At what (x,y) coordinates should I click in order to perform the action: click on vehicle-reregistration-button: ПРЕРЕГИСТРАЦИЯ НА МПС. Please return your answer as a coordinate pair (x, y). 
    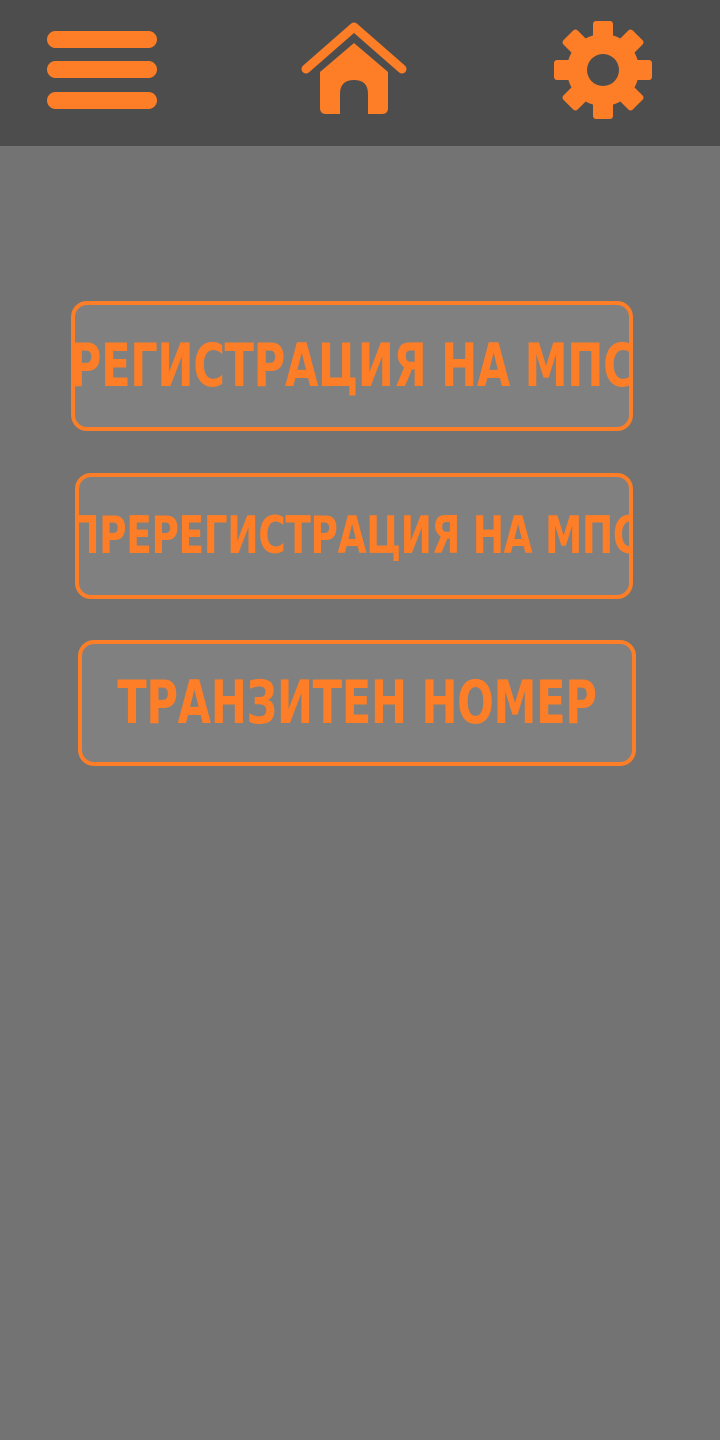
    Looking at the image, I should click on (354, 536).